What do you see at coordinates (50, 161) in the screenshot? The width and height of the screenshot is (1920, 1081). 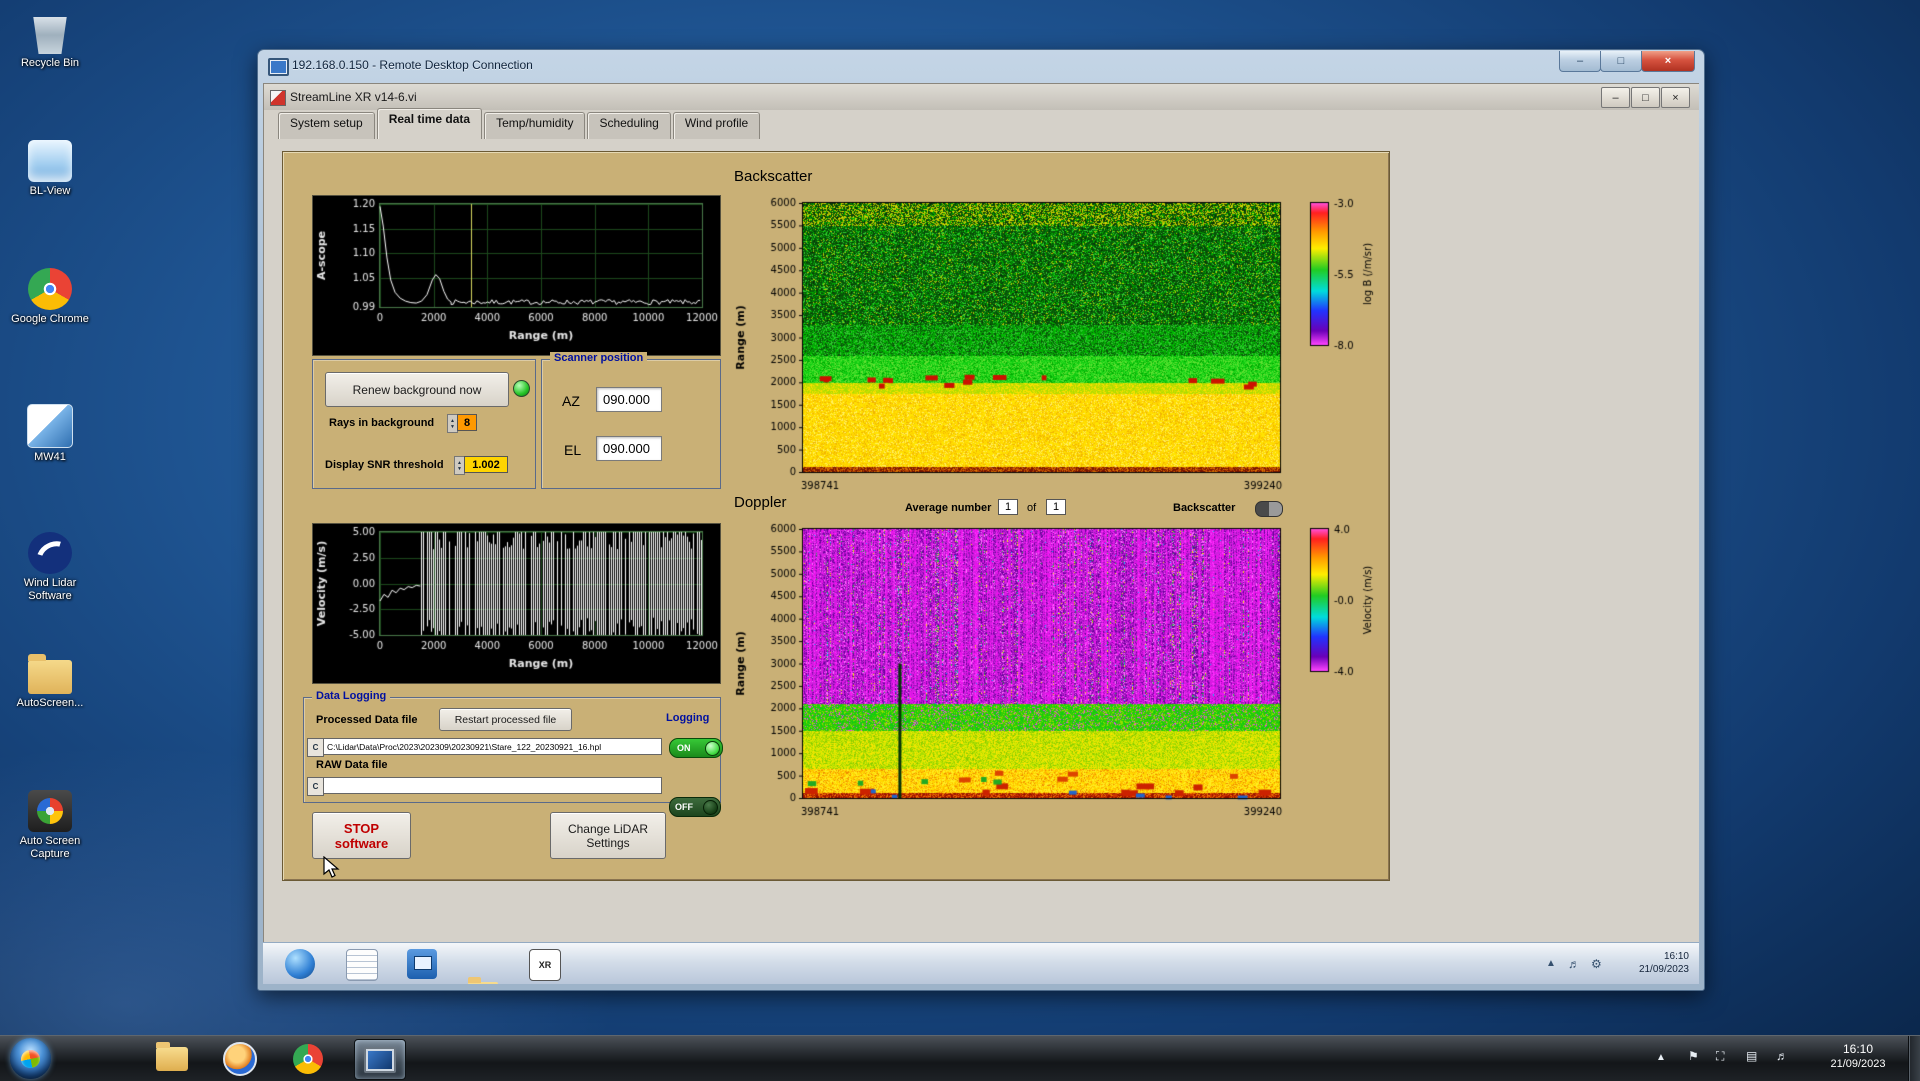 I see `bl-view-icon` at bounding box center [50, 161].